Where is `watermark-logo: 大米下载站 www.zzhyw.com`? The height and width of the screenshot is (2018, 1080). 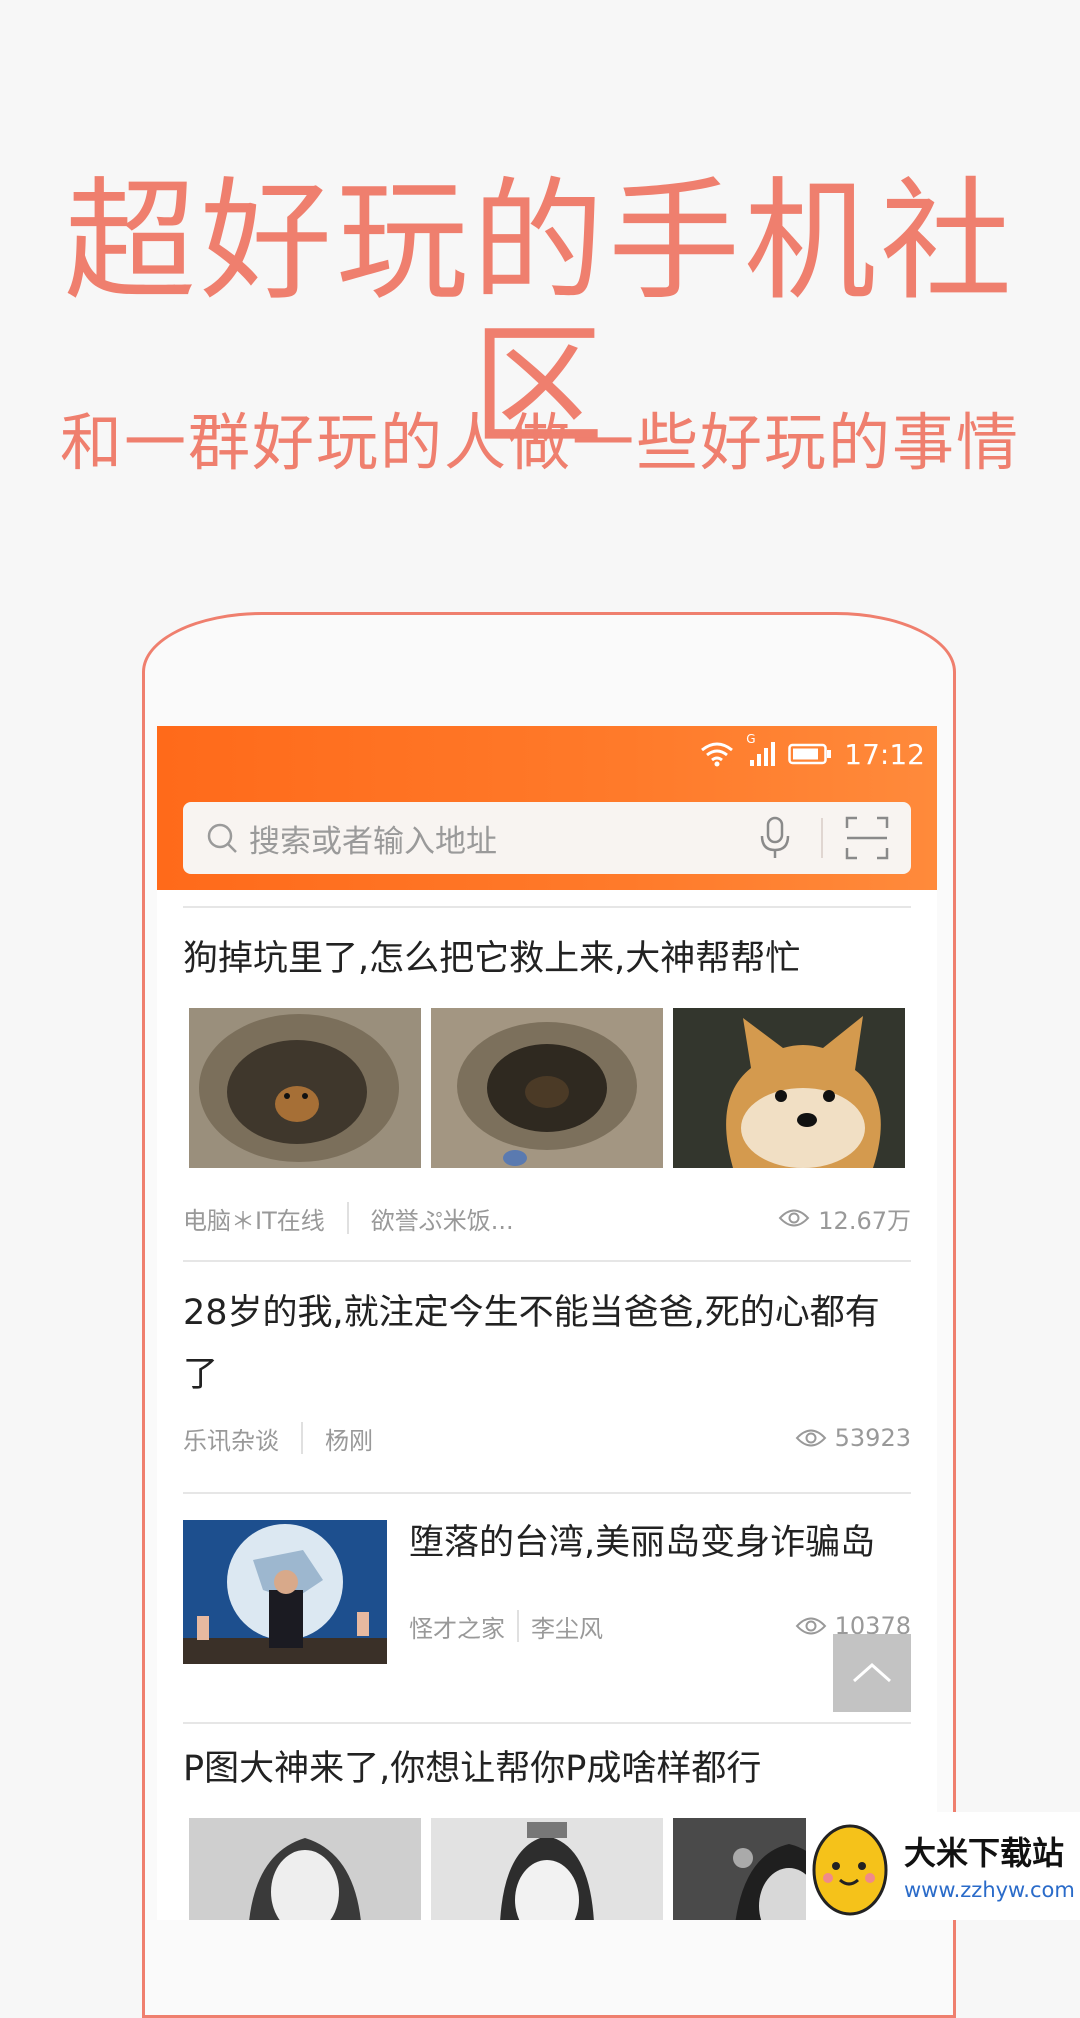
watermark-logo: 大米下载站 www.zzhyw.com is located at coordinates (943, 1866).